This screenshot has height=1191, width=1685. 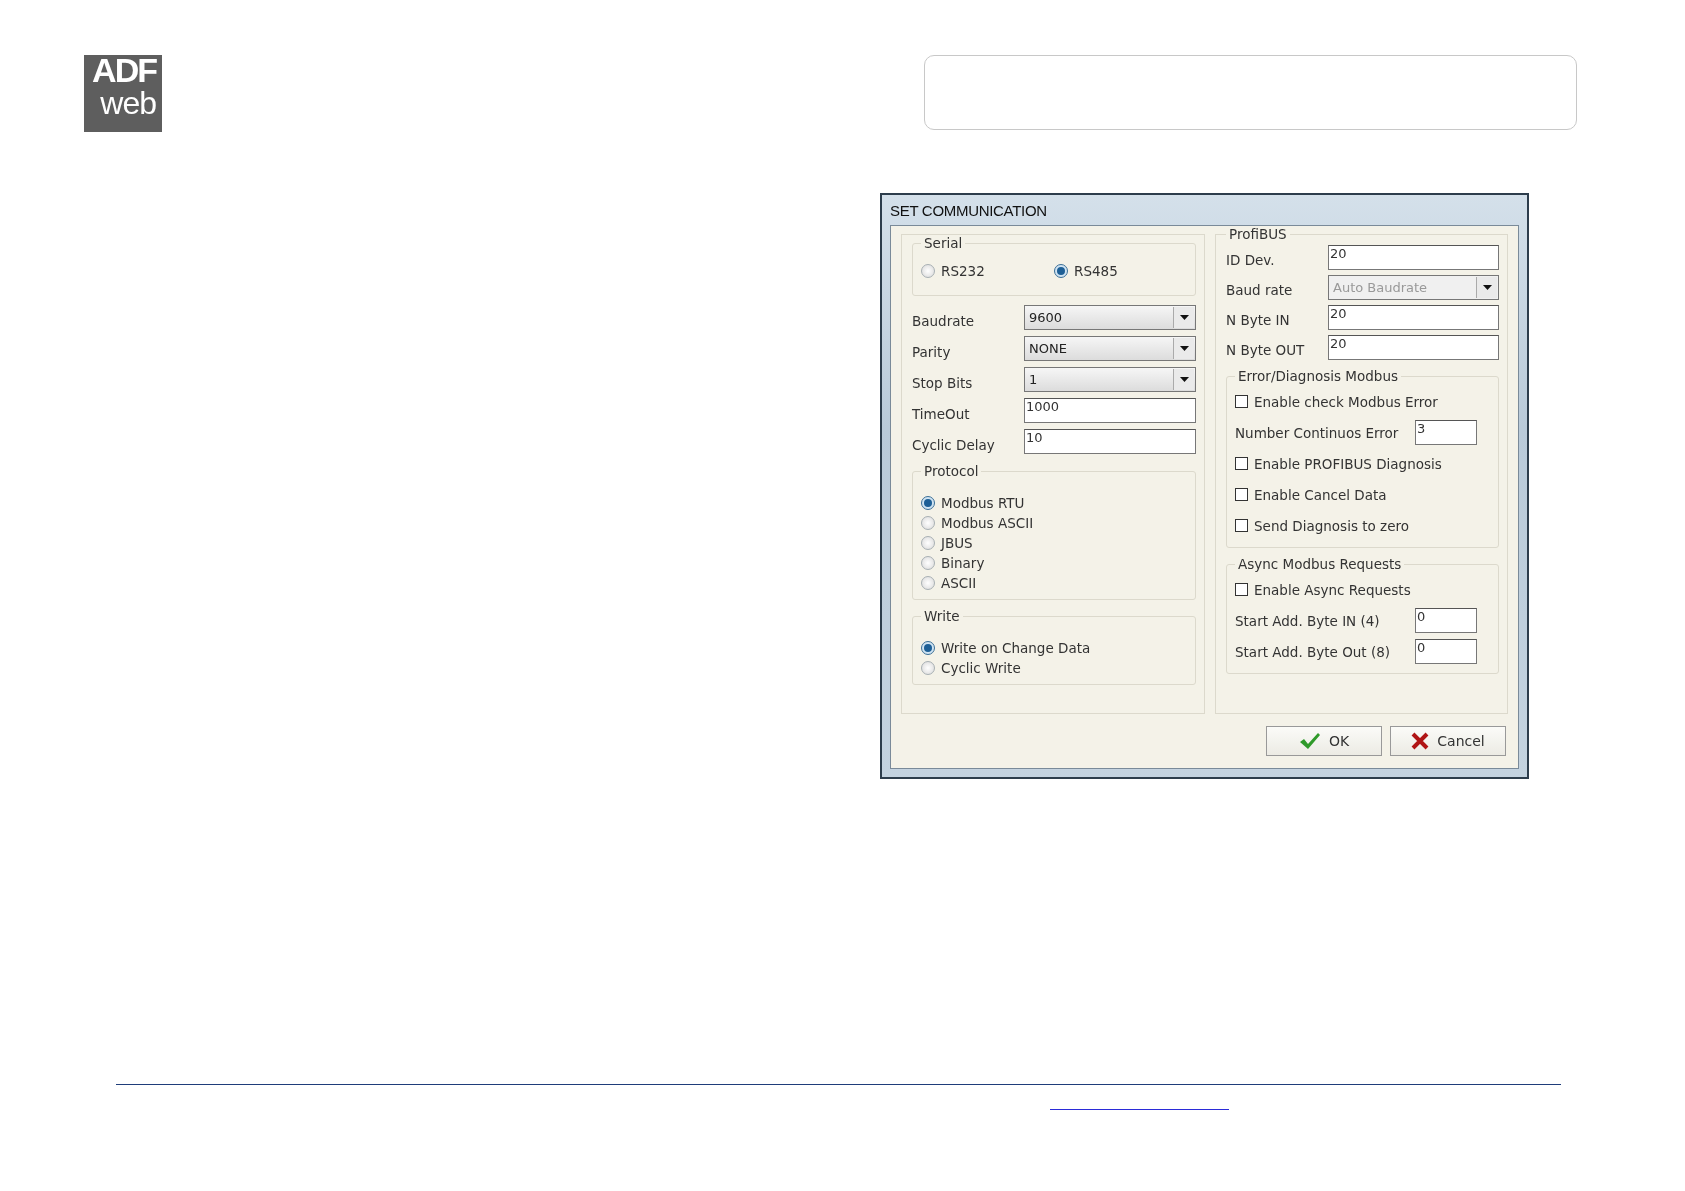 I want to click on checkbox-option: Enable PROFIBUS Diagnosis, so click(x=1338, y=463).